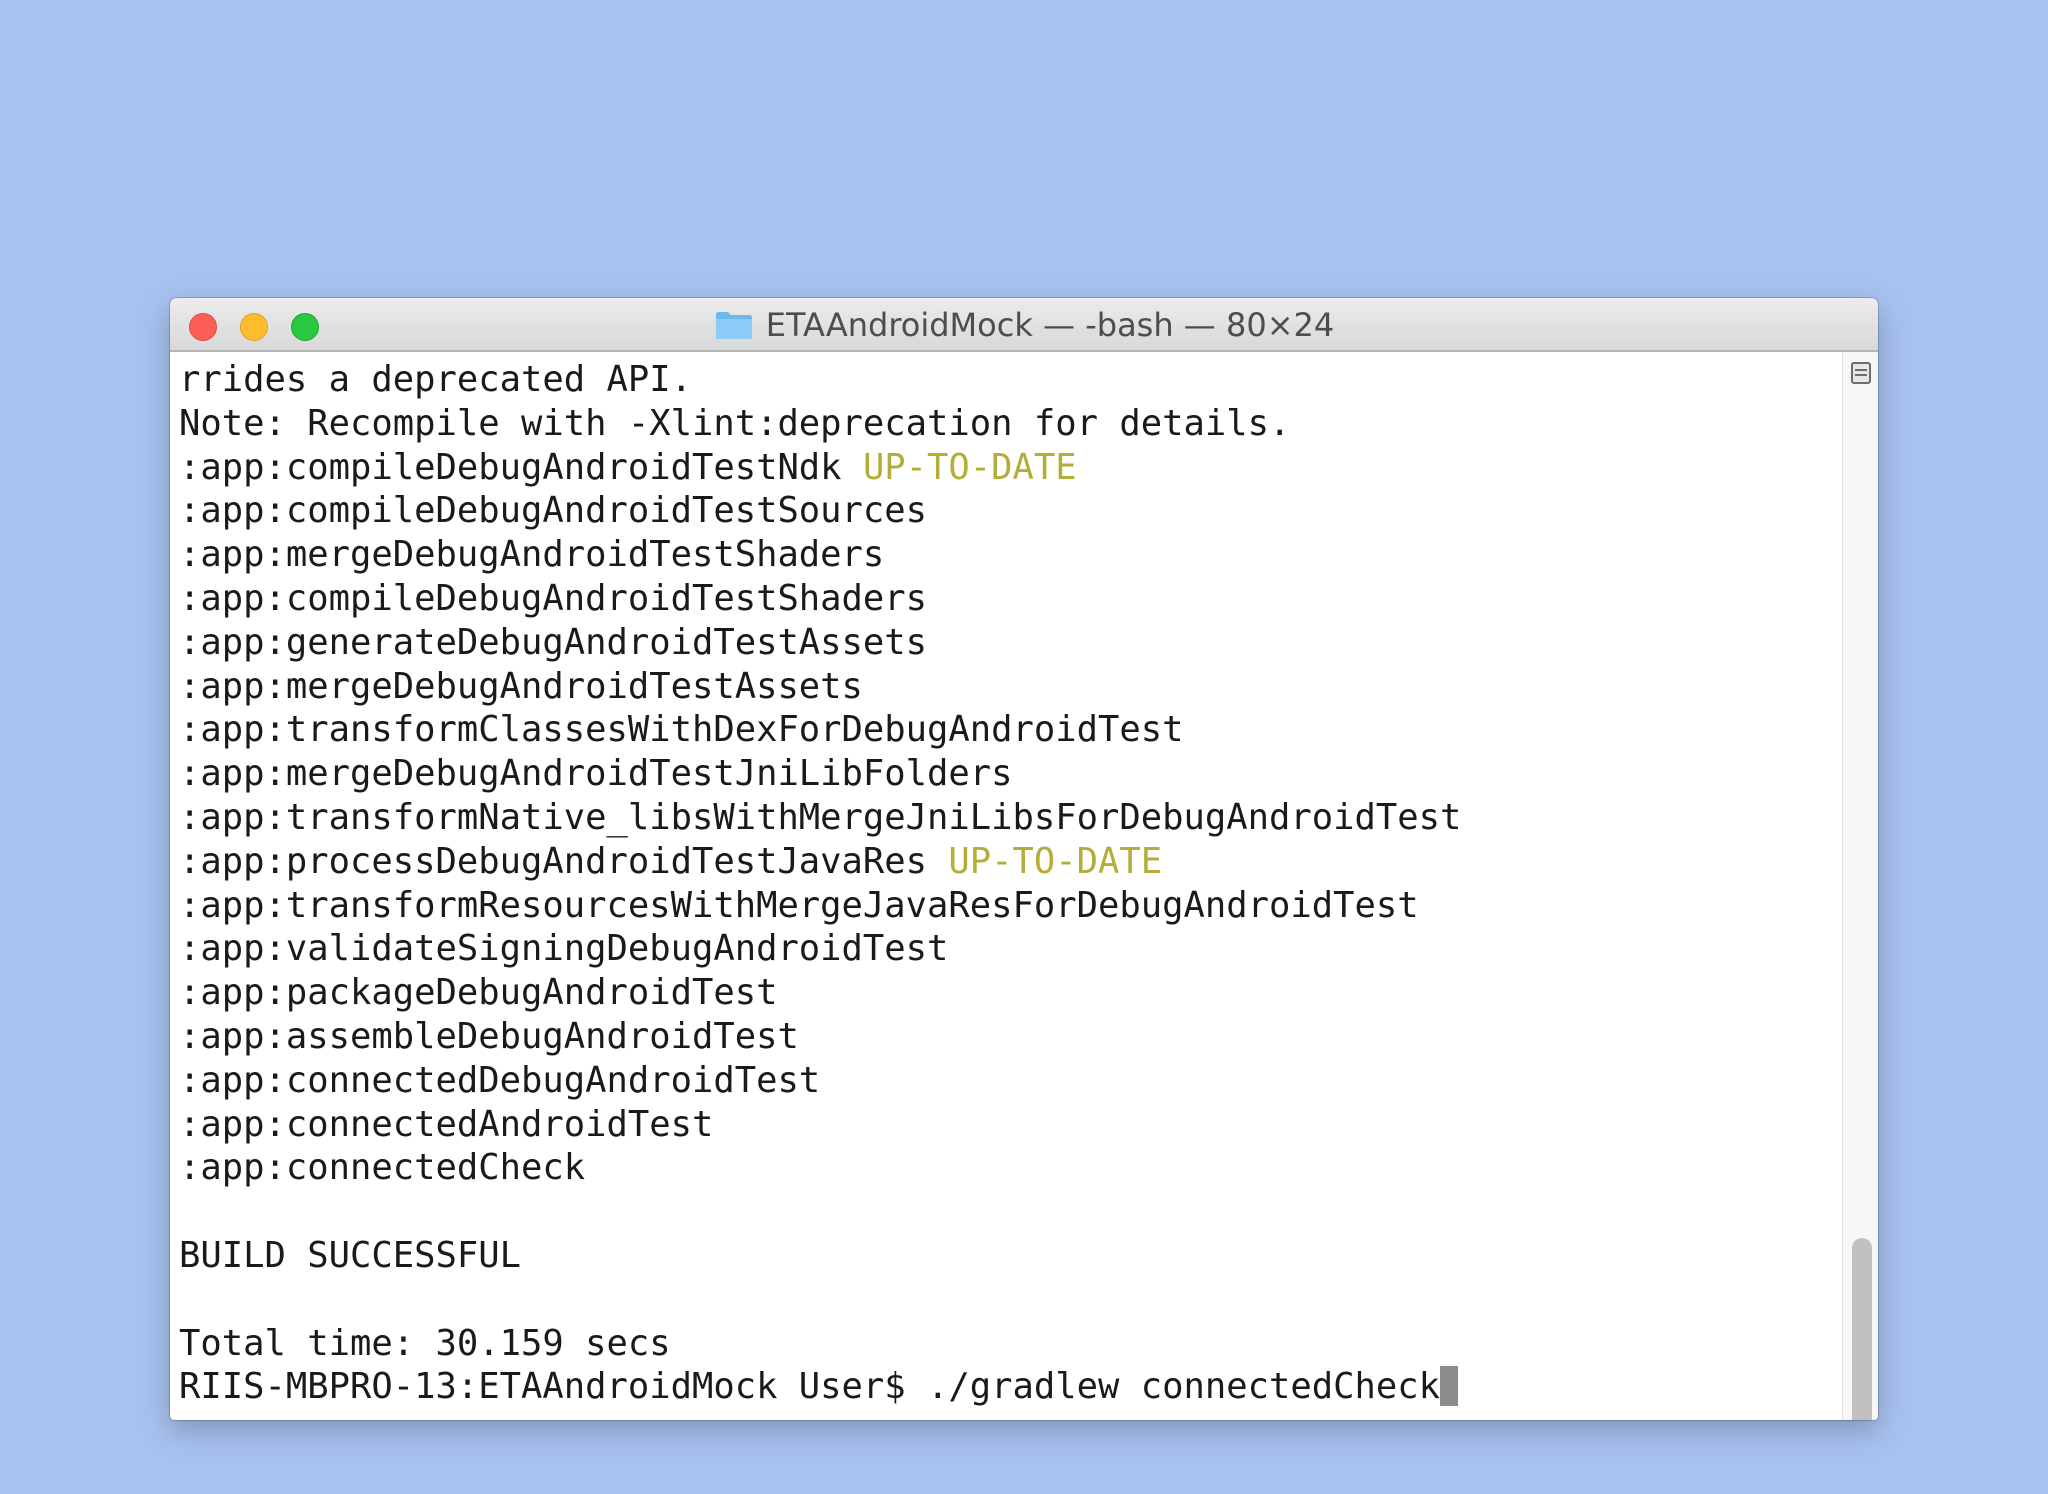  Describe the element at coordinates (1010, 555) in the screenshot. I see `terminal-line: :app:mergeDebugAndroidTestShaders` at that location.